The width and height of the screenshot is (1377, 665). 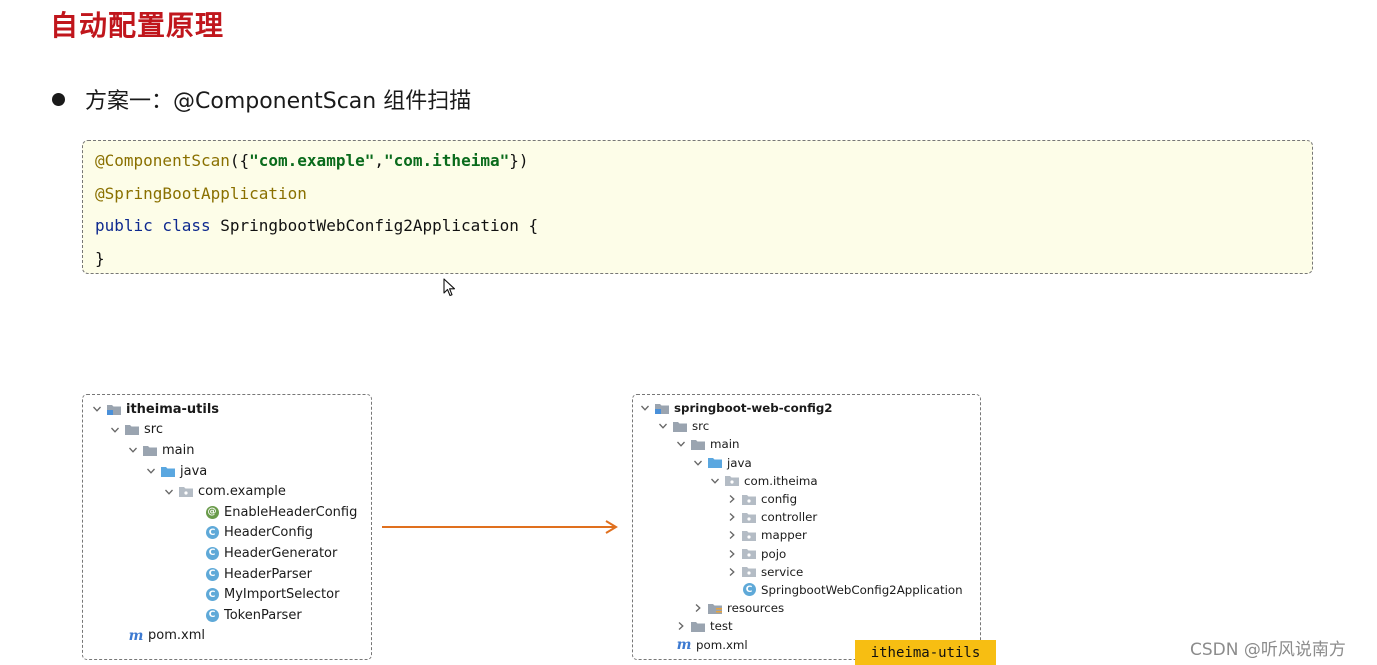 What do you see at coordinates (269, 533) in the screenshot?
I see `tree-label: HeaderConfig` at bounding box center [269, 533].